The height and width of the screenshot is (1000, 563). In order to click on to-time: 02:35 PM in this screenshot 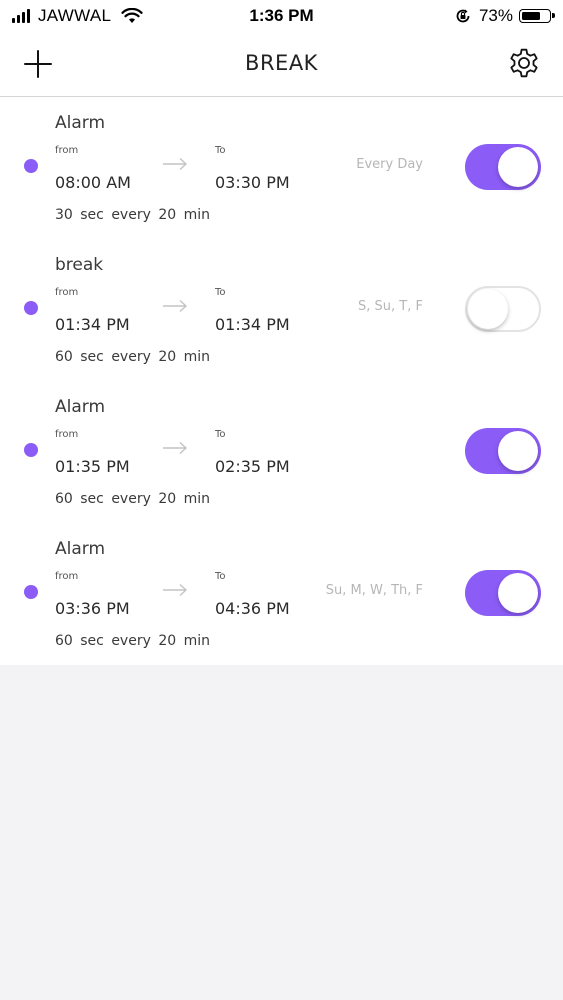, I will do `click(252, 466)`.